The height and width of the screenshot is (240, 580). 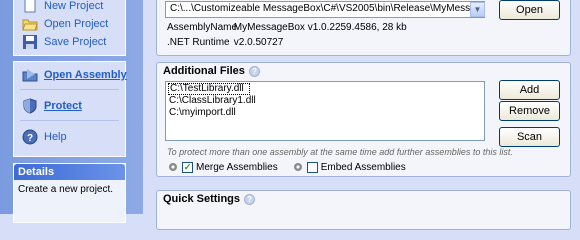 I want to click on details-title: Details, so click(x=69, y=172).